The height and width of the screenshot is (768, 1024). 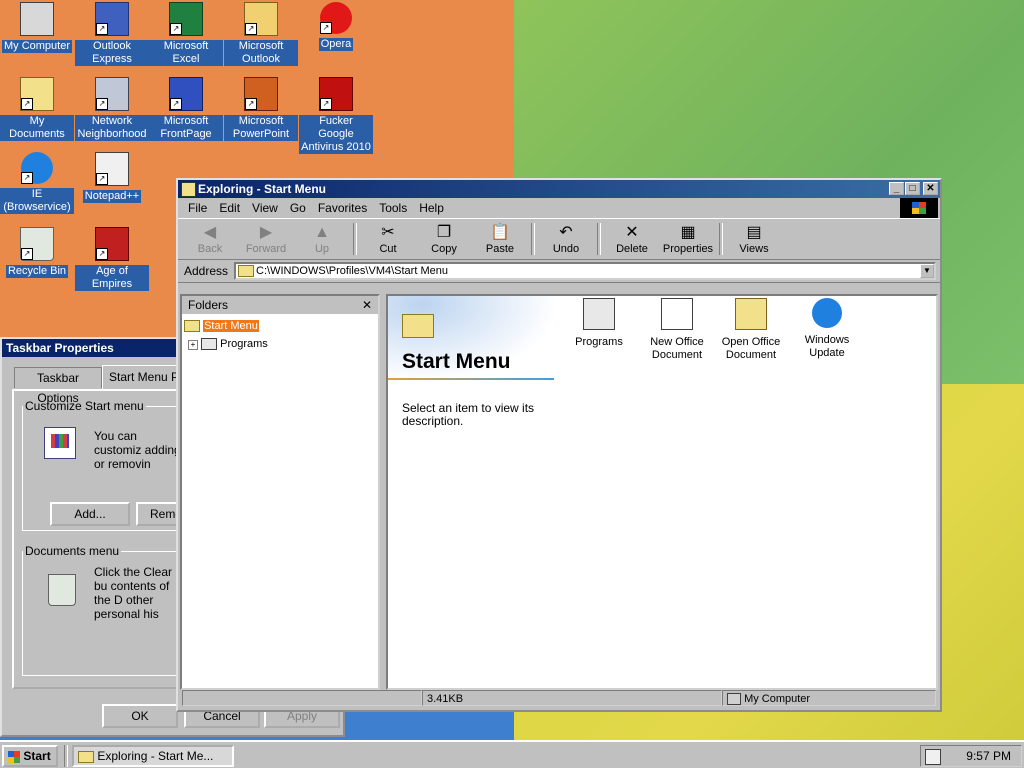 What do you see at coordinates (572, 698) in the screenshot?
I see `status-size: 3.41KB` at bounding box center [572, 698].